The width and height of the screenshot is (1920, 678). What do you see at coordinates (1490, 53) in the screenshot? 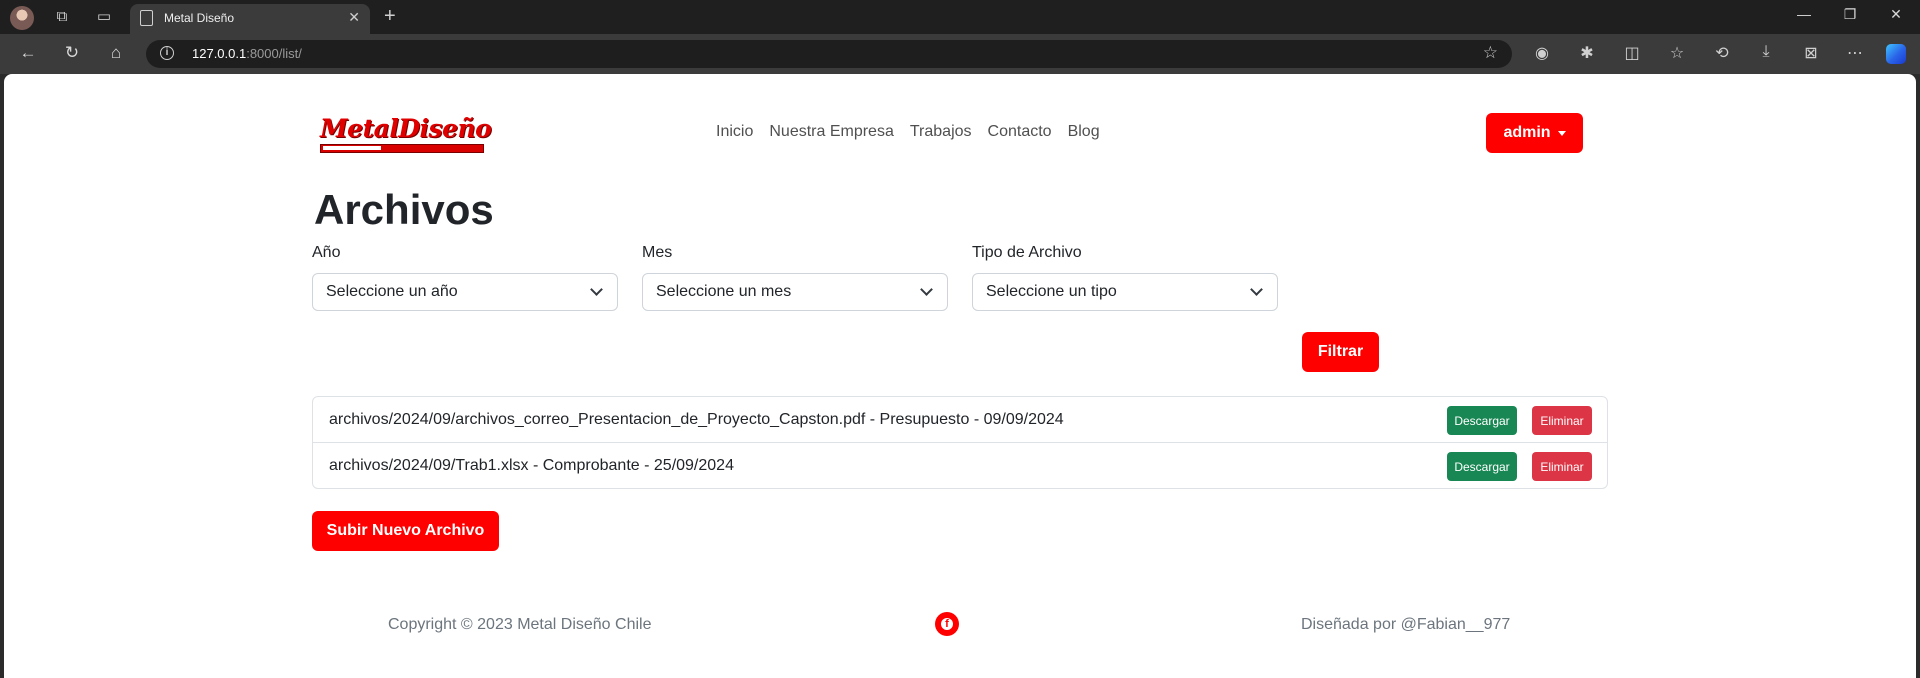
I see `favorite-star-icon: ☆` at bounding box center [1490, 53].